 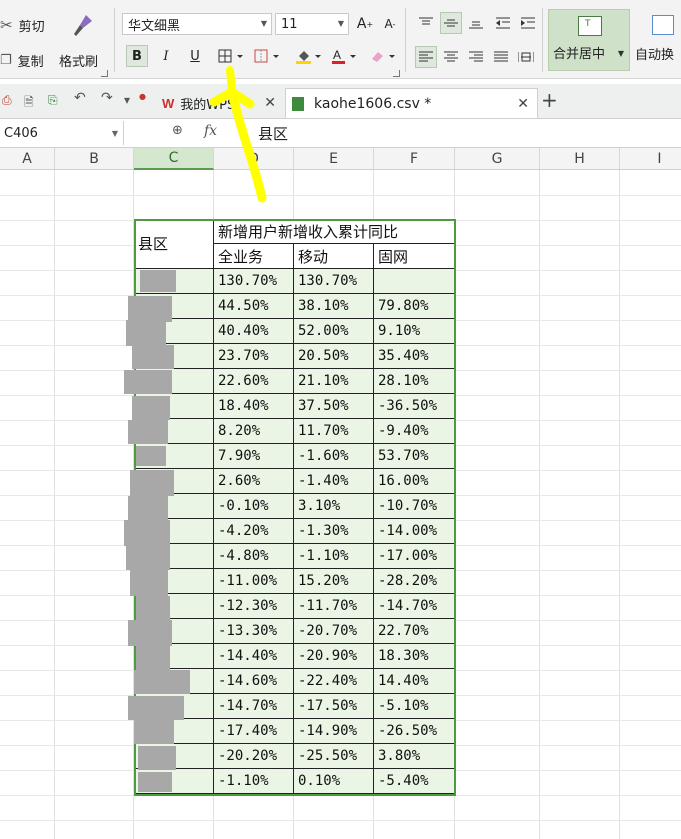 I want to click on table-cell: -25.50%, so click(x=334, y=756).